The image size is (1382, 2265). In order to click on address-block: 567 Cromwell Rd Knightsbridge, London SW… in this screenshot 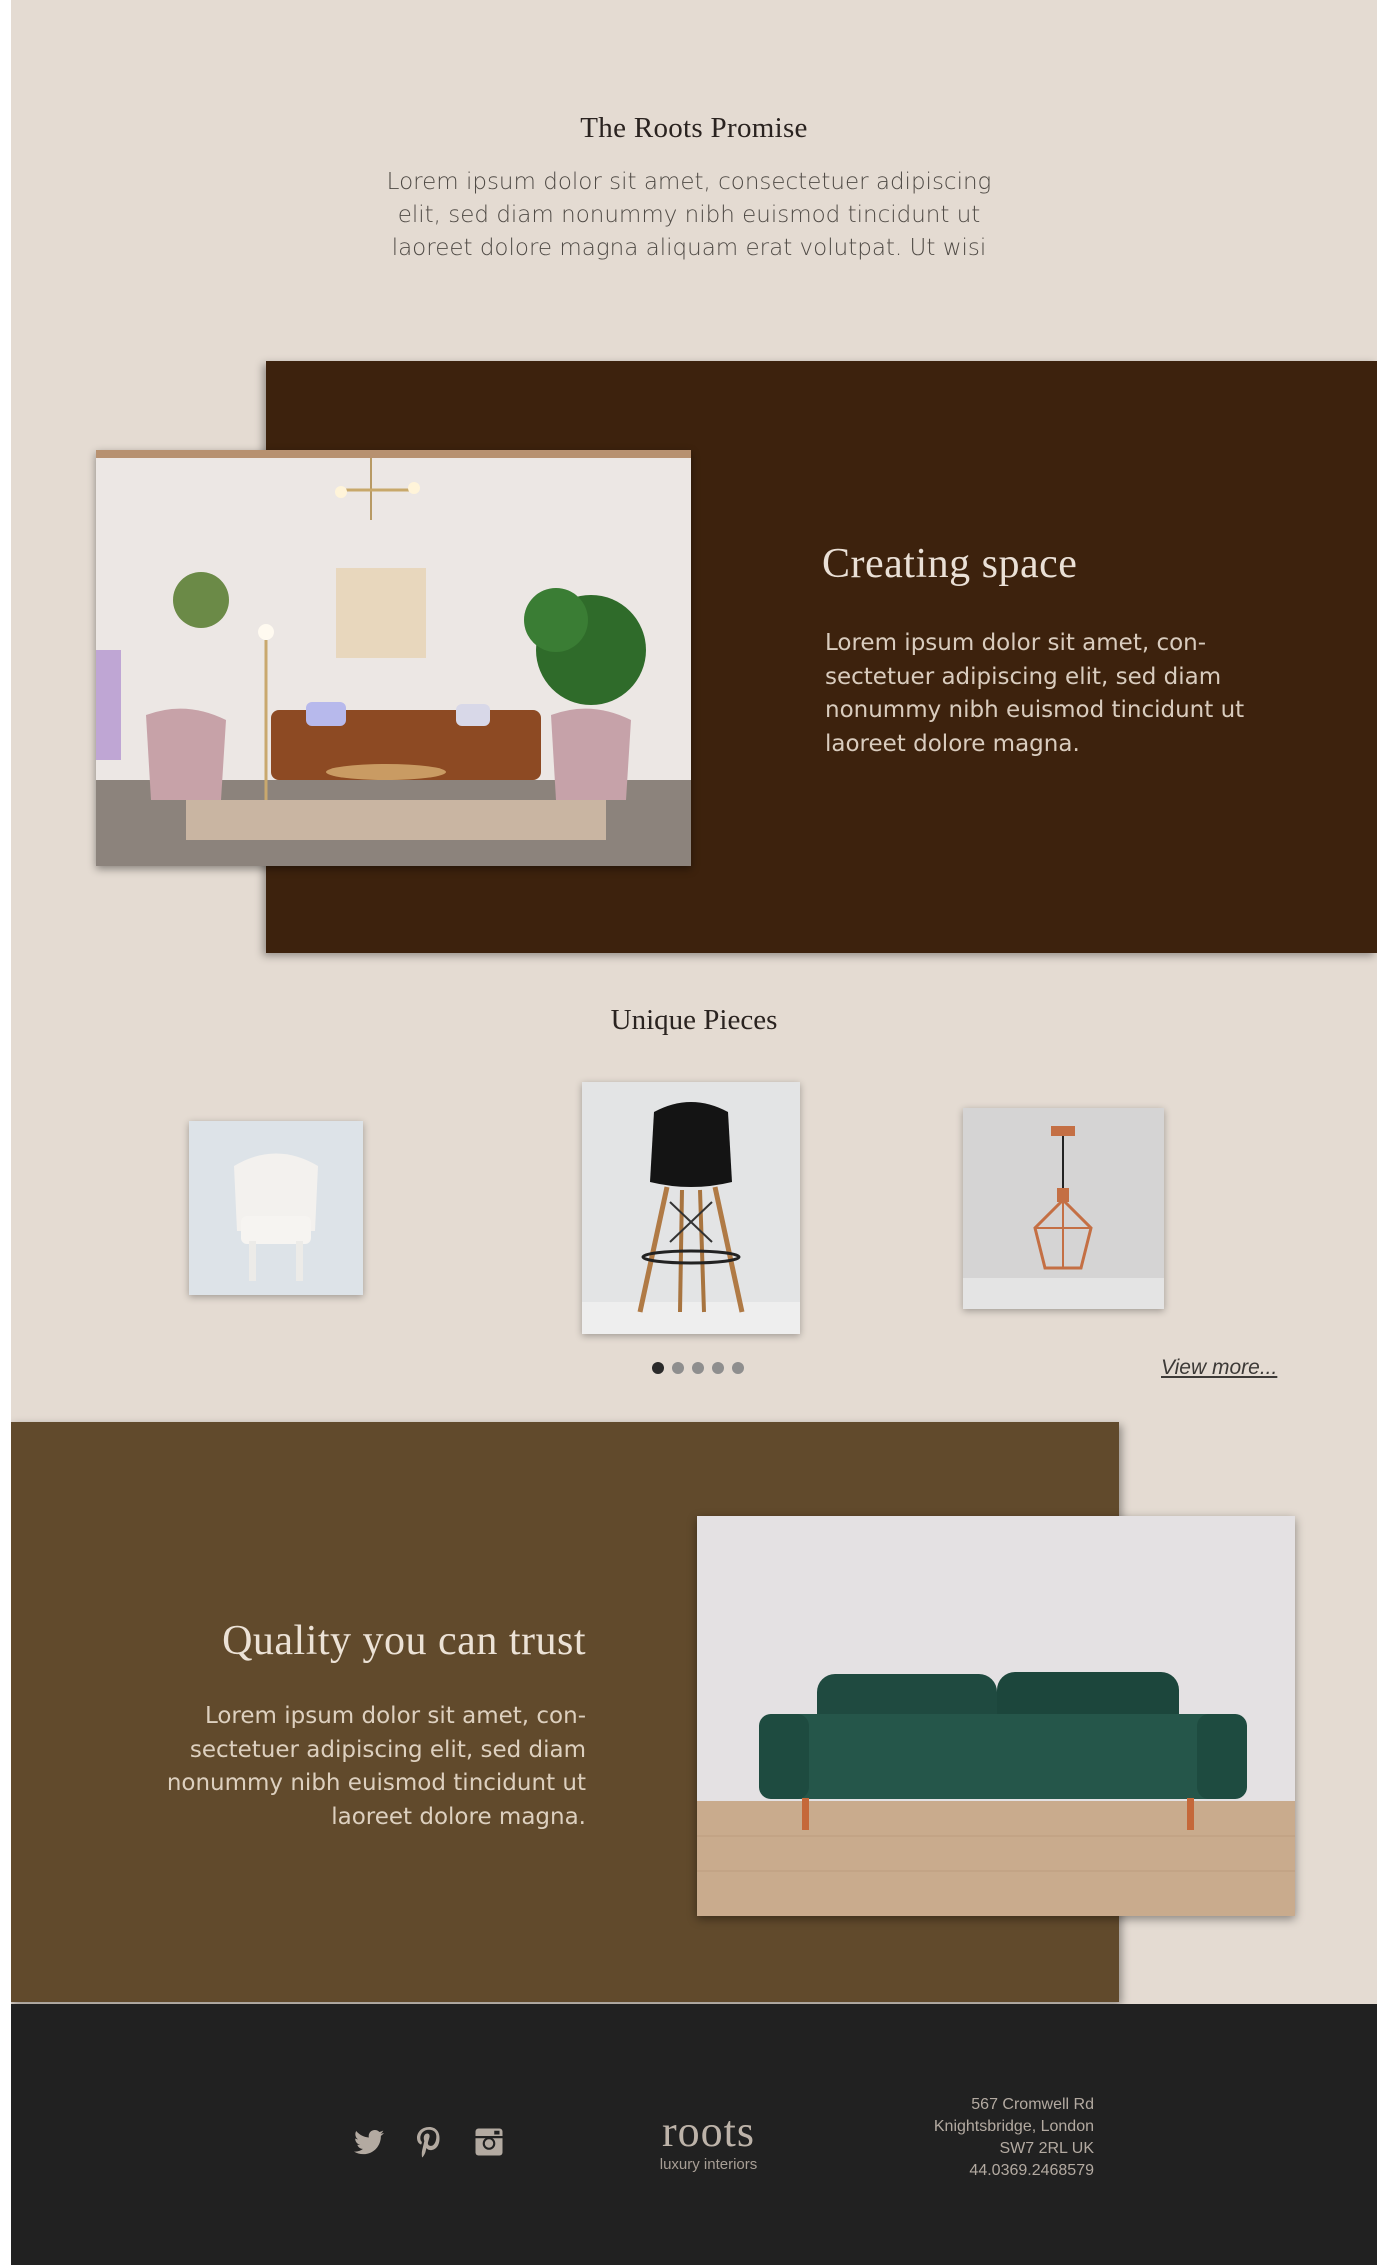, I will do `click(977, 2138)`.